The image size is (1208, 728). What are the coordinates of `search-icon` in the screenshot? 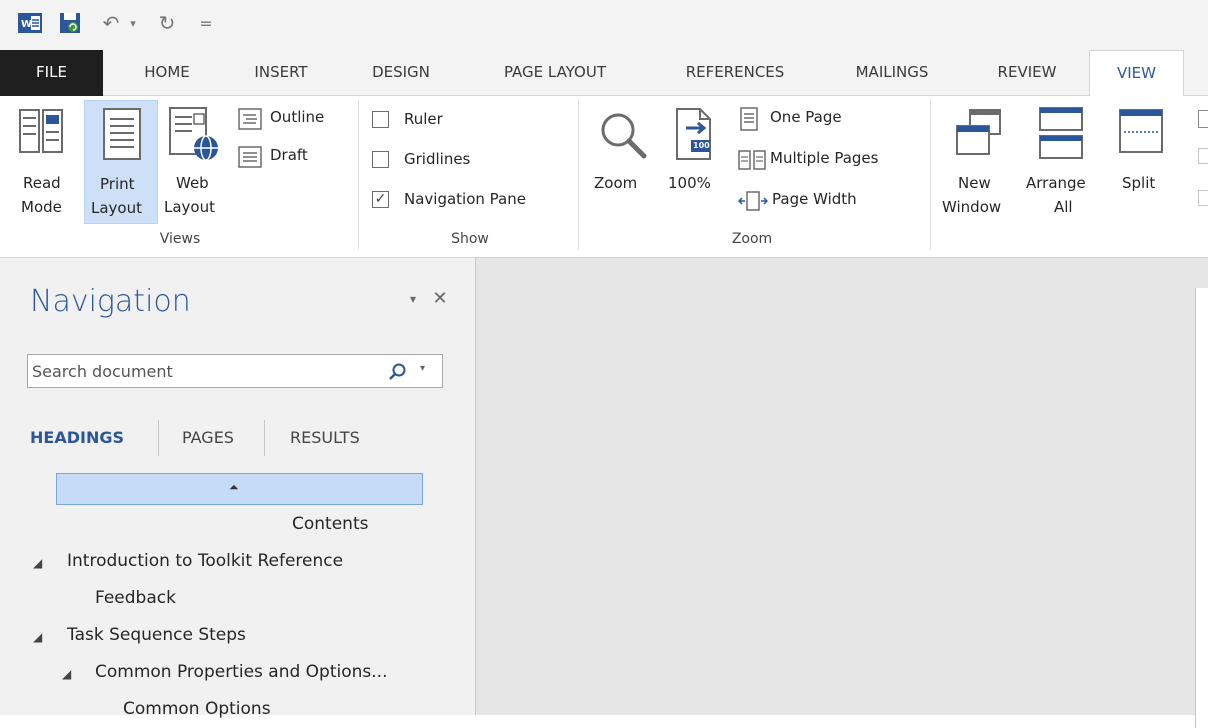 It's located at (398, 372).